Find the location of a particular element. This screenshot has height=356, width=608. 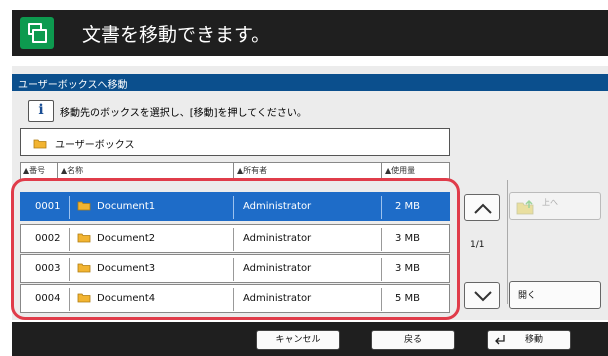

header-sort-usage: ▲使用量 is located at coordinates (400, 170).